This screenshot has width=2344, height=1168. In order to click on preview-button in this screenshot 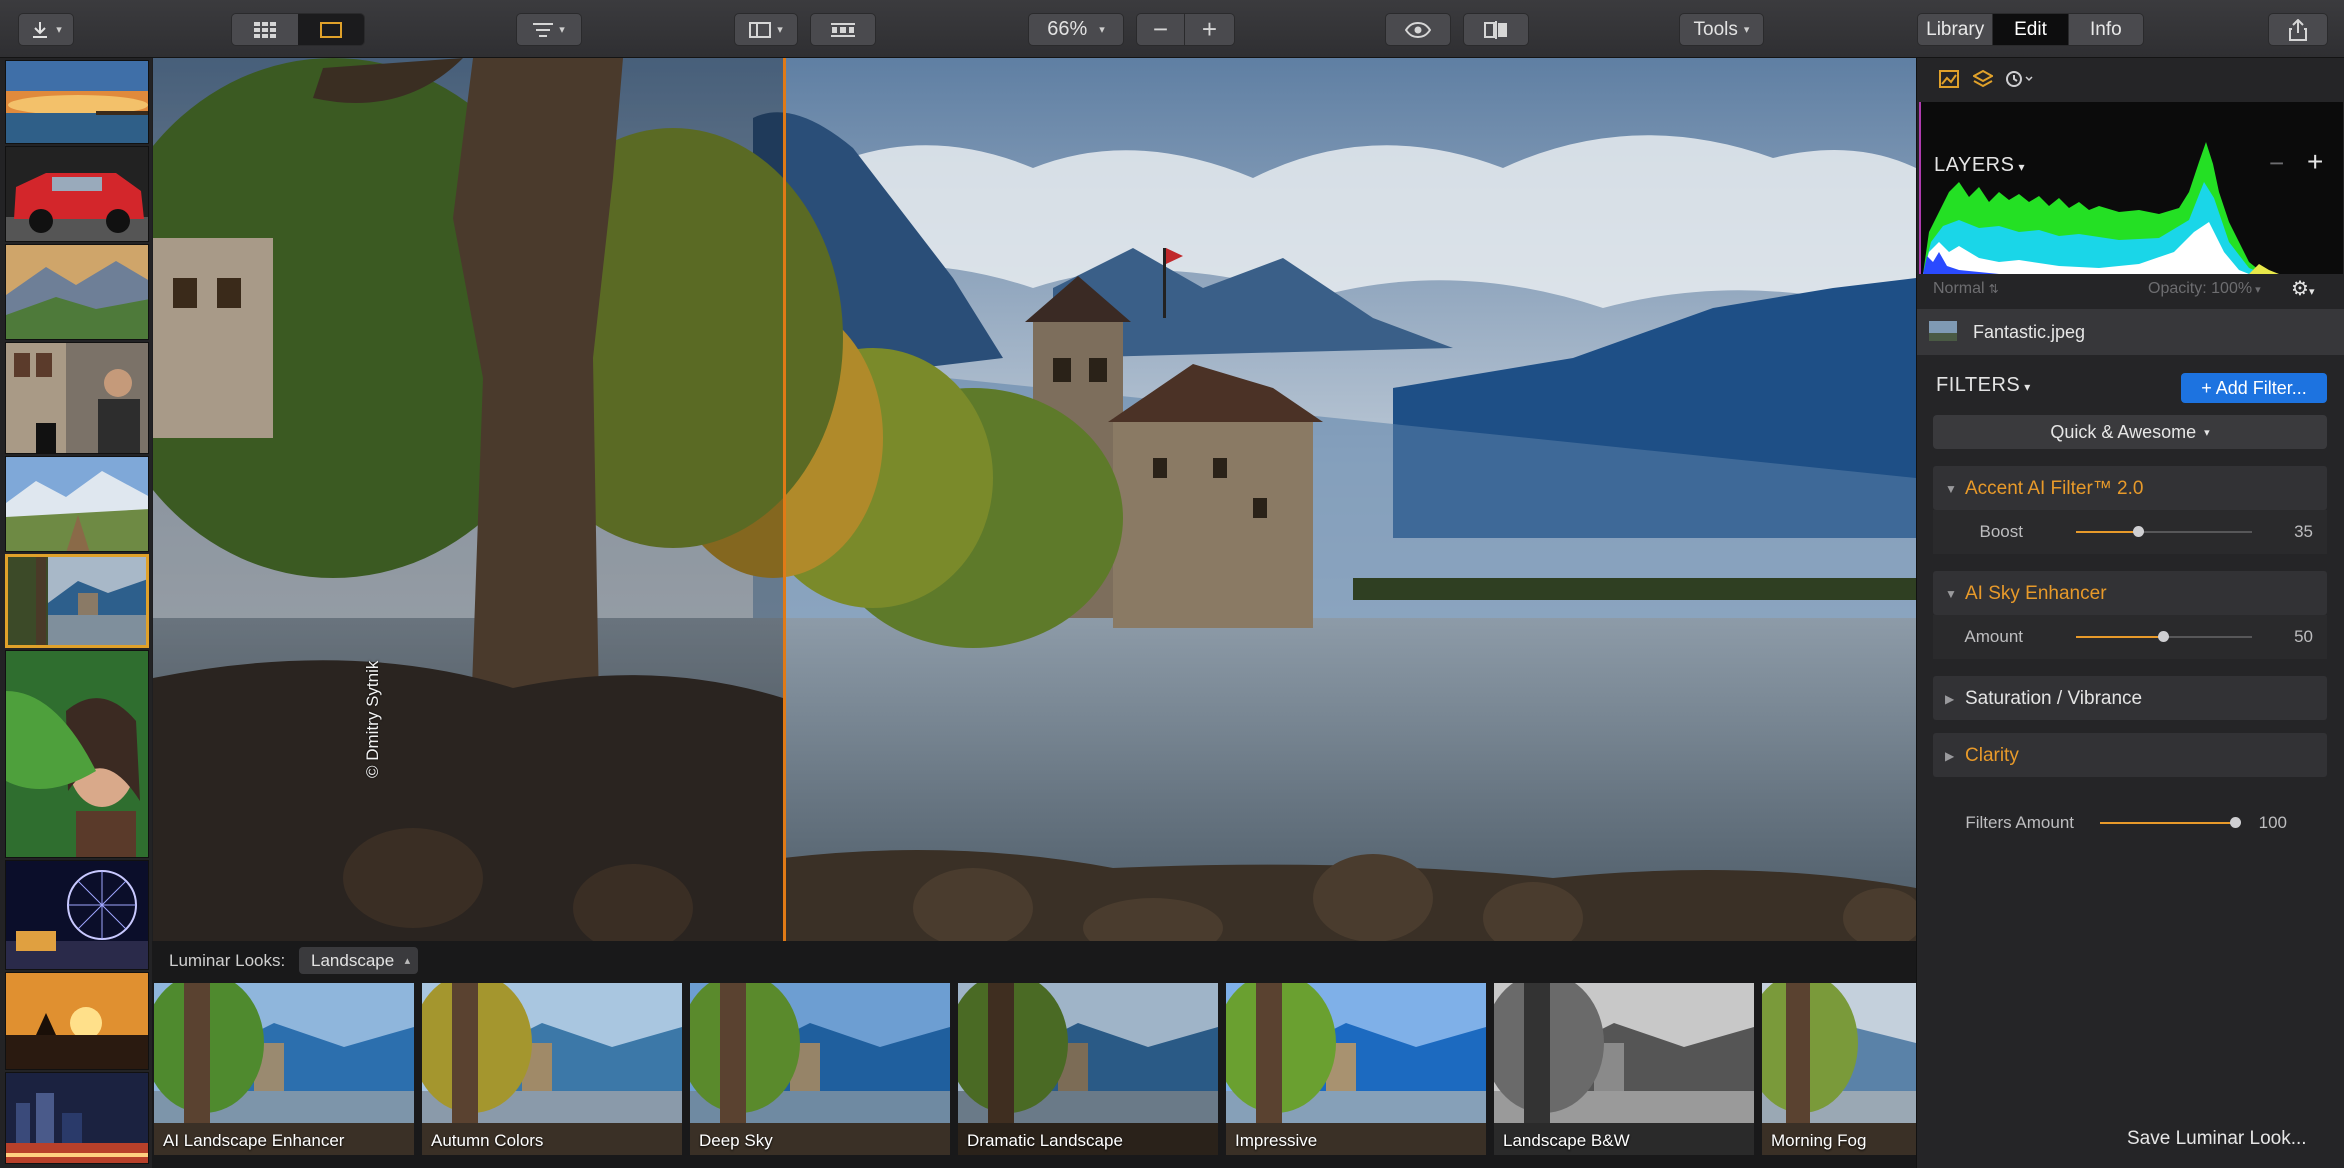, I will do `click(1418, 29)`.